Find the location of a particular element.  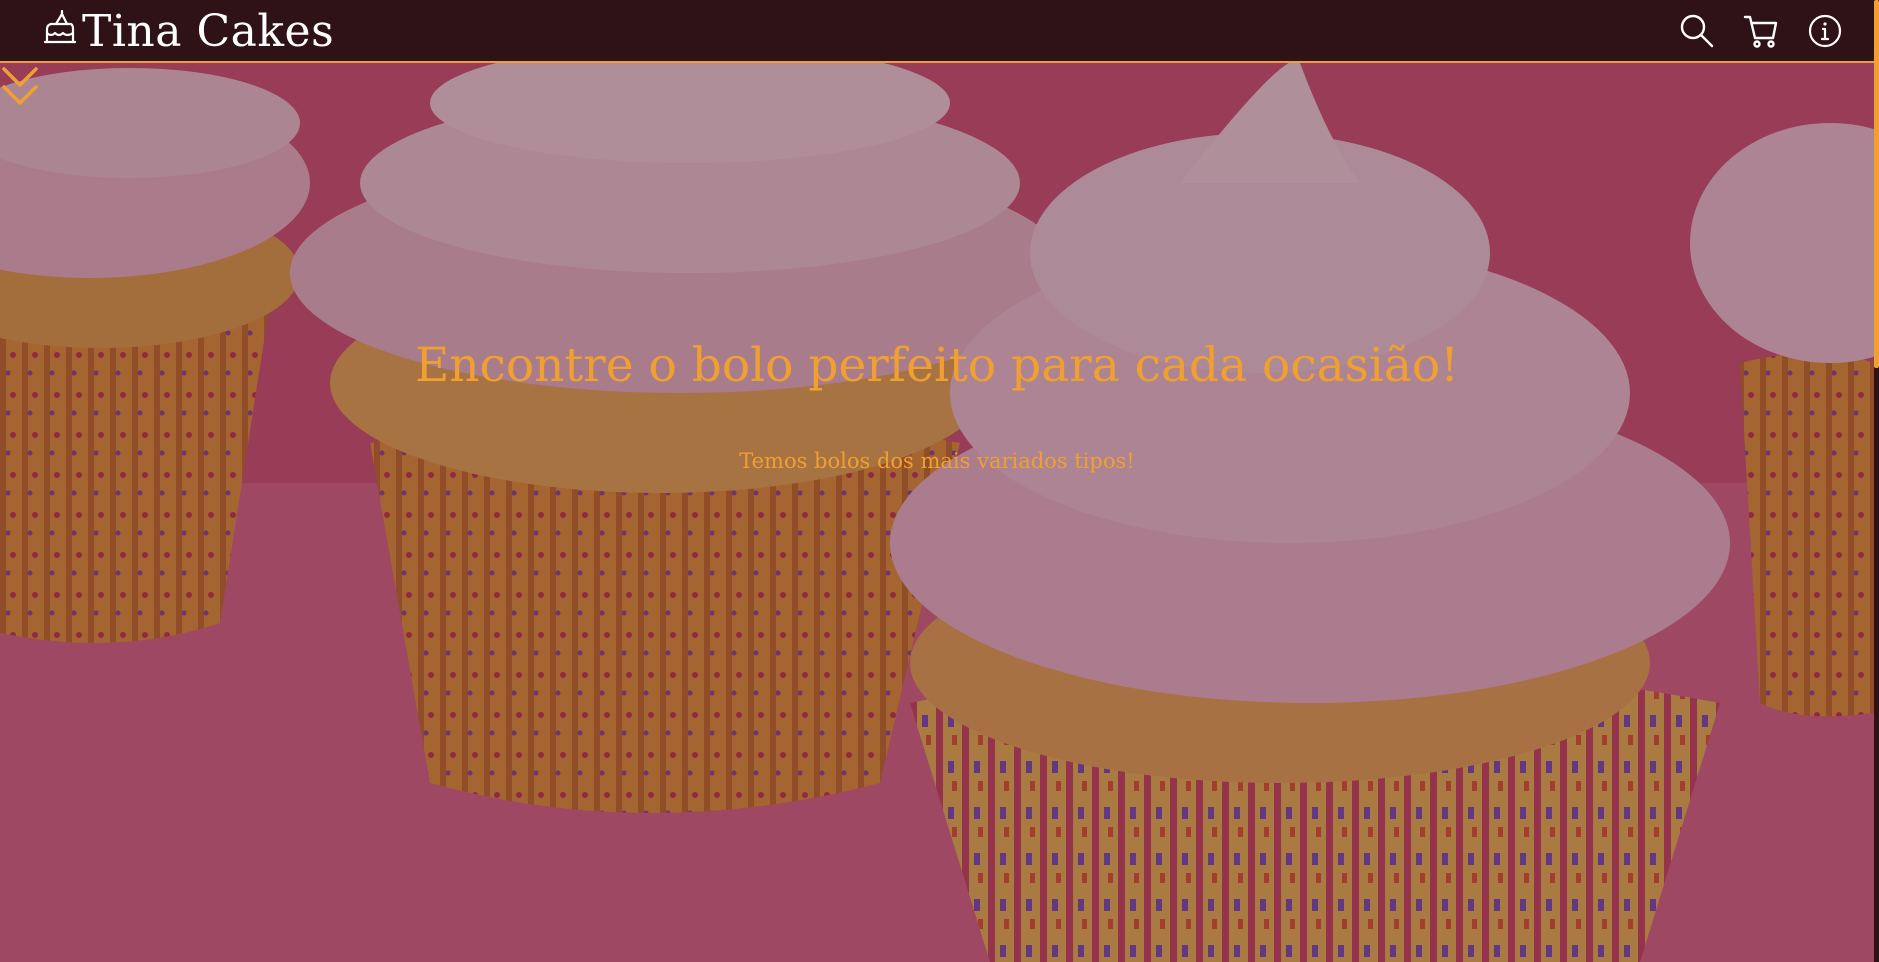

scrollbar-thumb is located at coordinates (1876, 184).